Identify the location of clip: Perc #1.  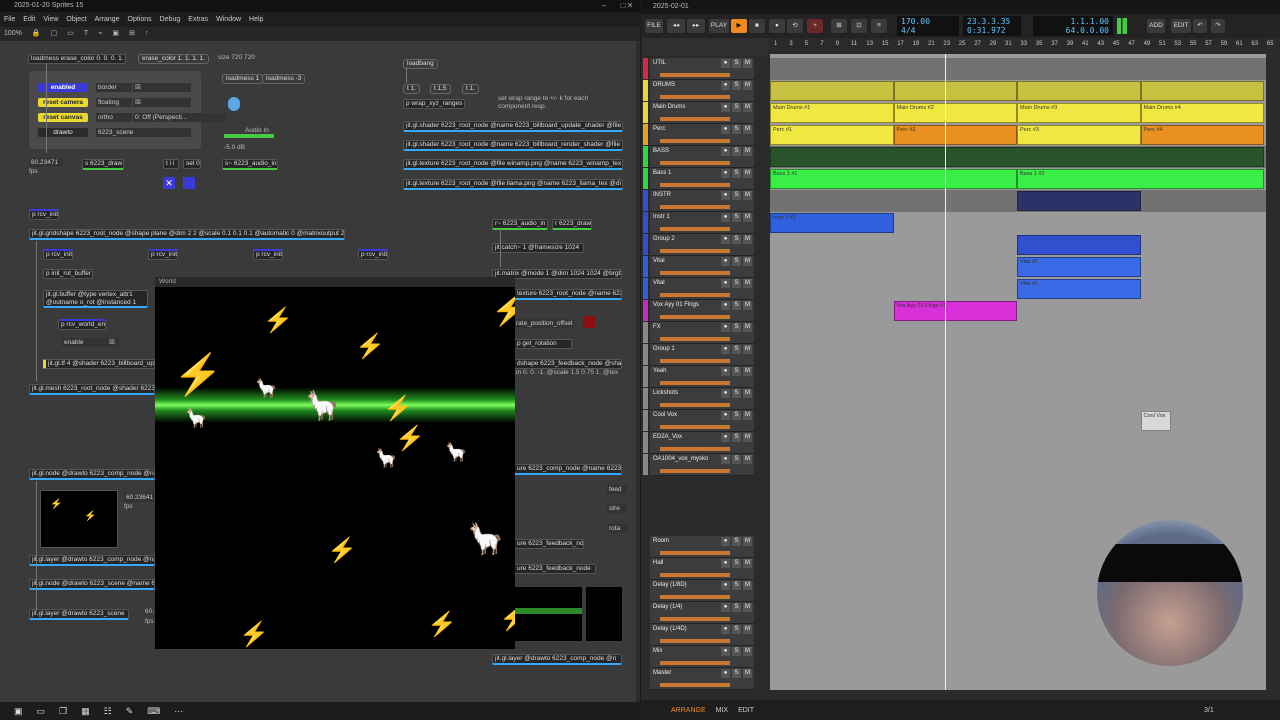
(832, 135).